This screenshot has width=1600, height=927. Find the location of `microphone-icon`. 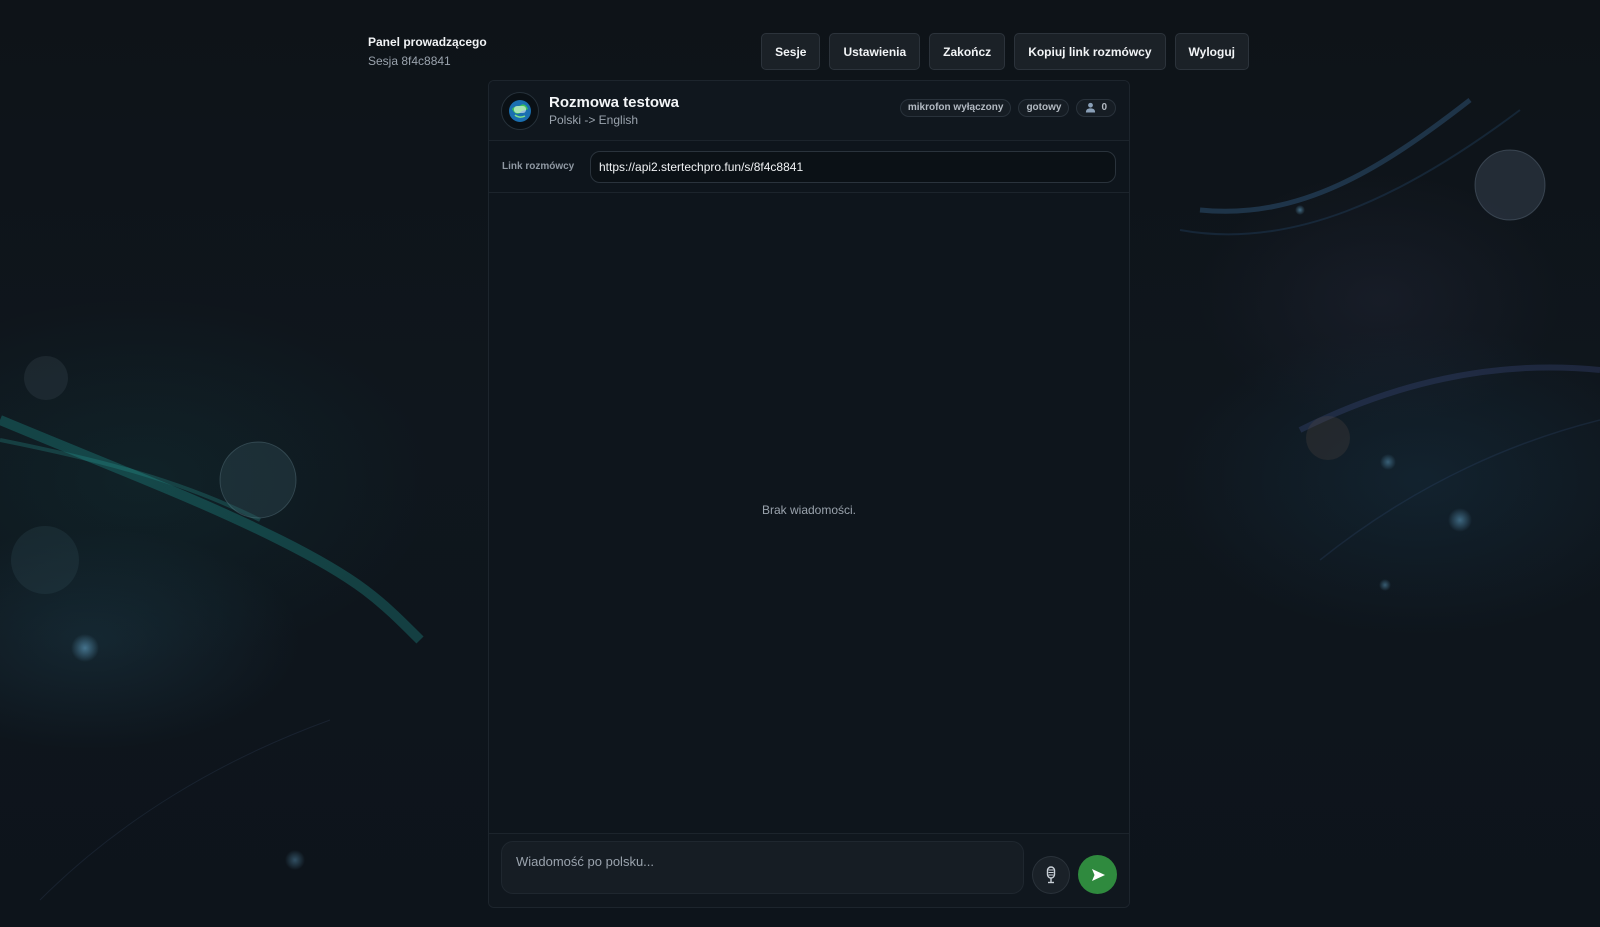

microphone-icon is located at coordinates (1051, 874).